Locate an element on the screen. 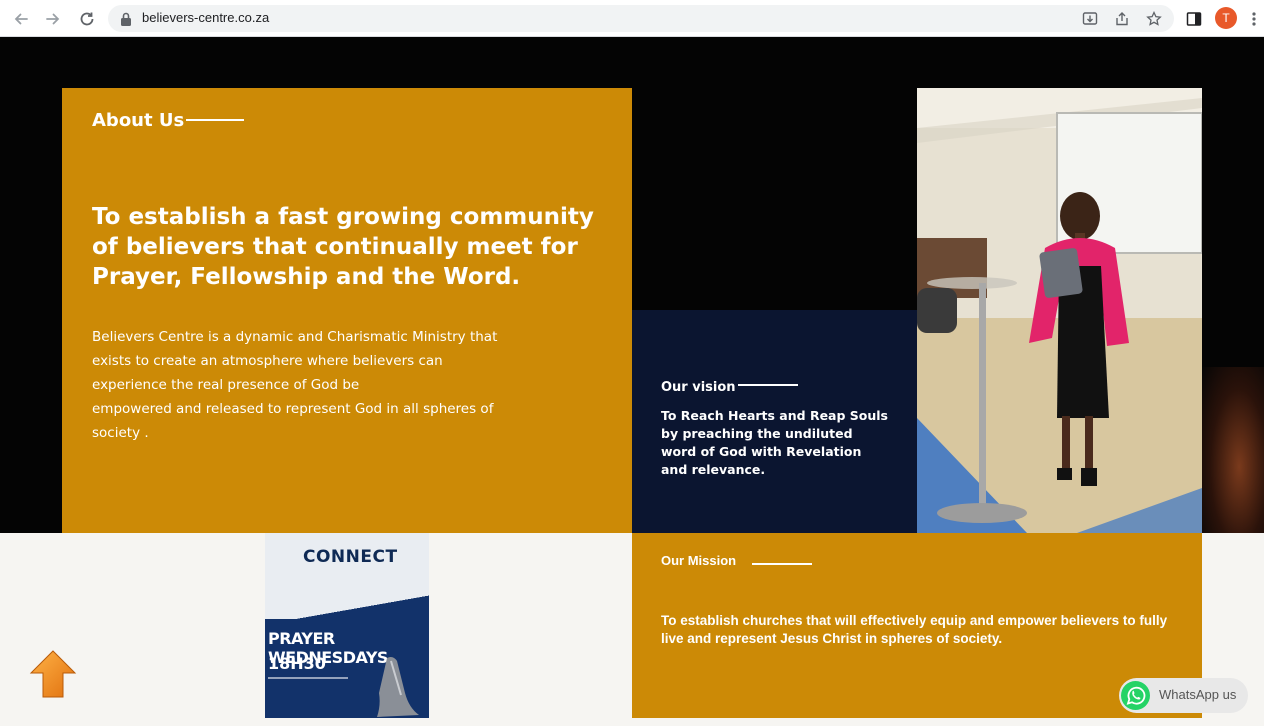  install-app-icon is located at coordinates (1090, 19).